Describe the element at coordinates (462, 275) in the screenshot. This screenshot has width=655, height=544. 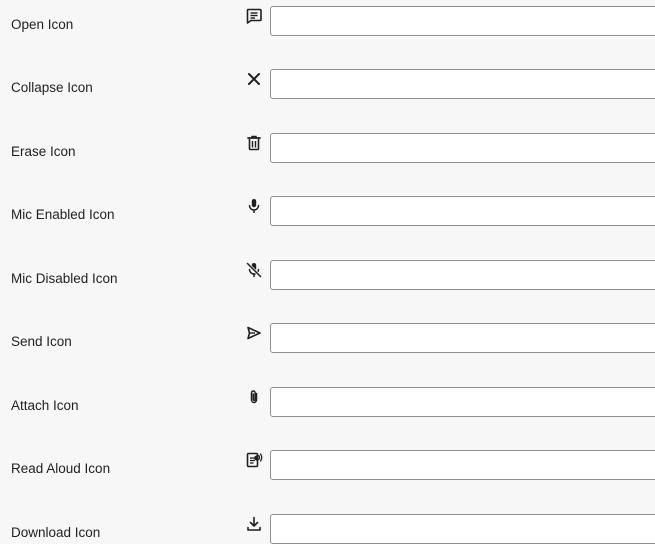
I see `mic-disabled-icon-field` at that location.